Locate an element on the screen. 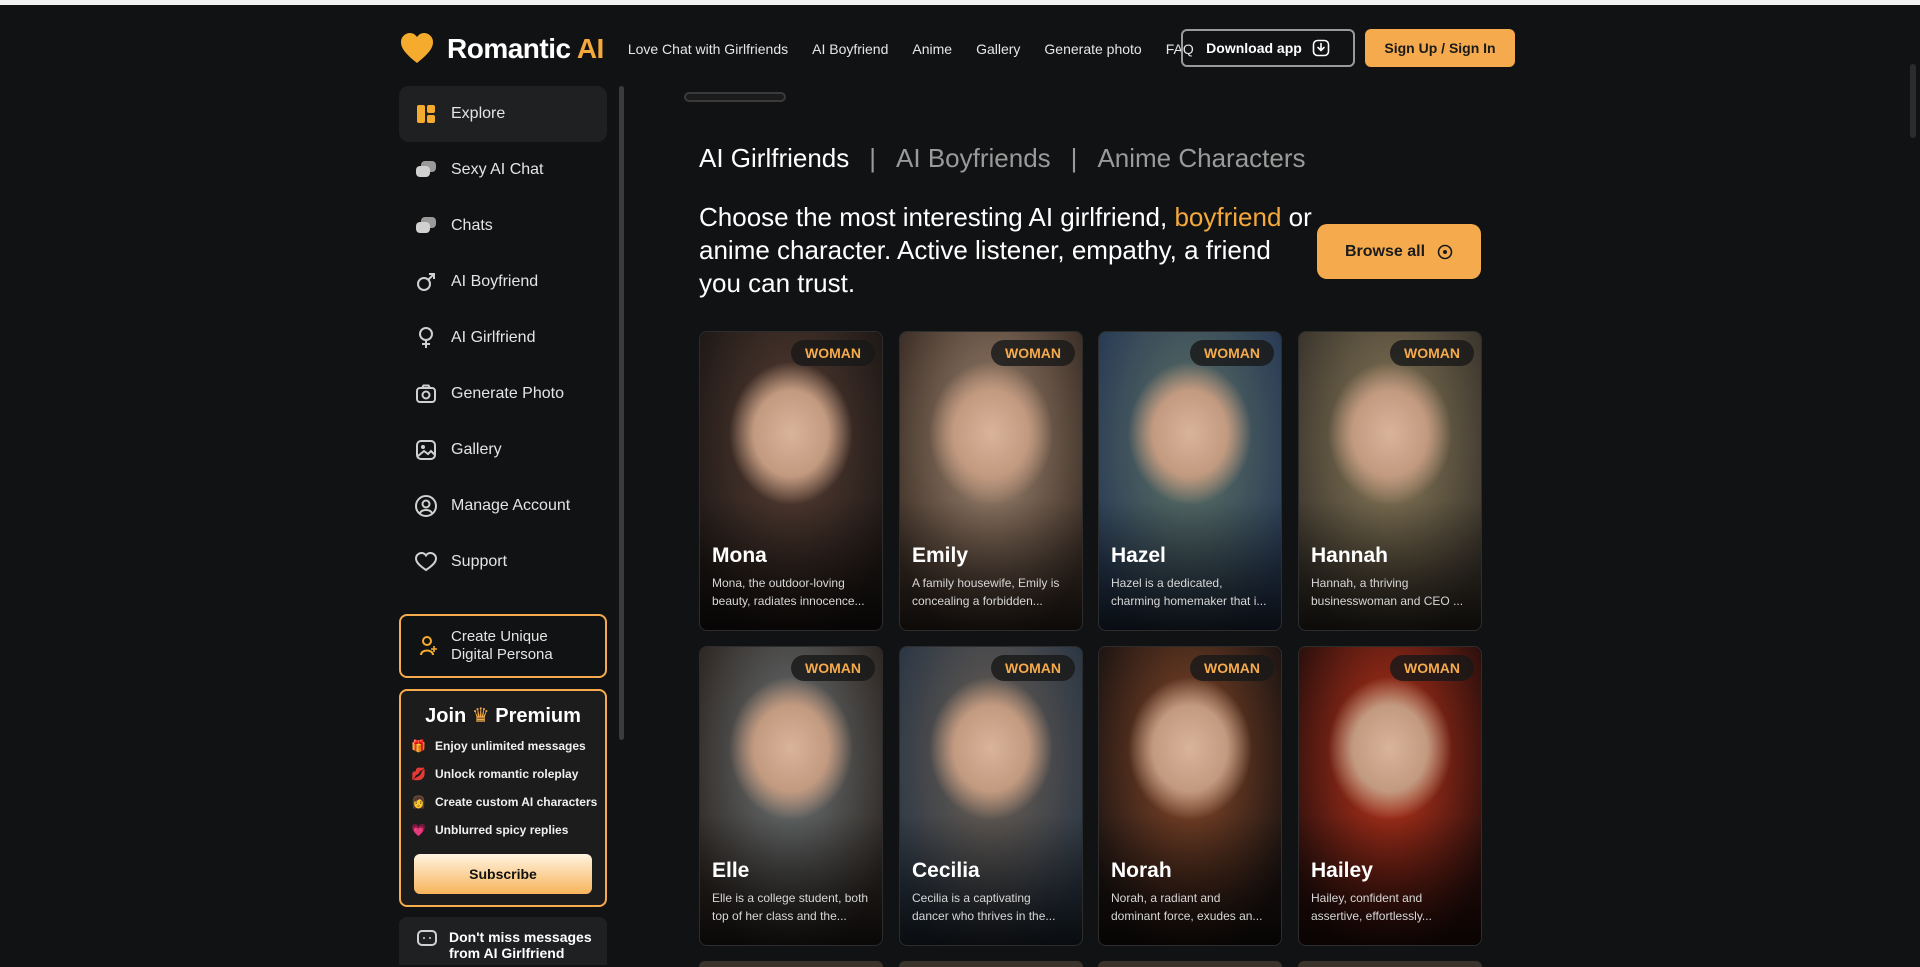 Image resolution: width=1920 pixels, height=967 pixels. heart-support-icon is located at coordinates (426, 562).